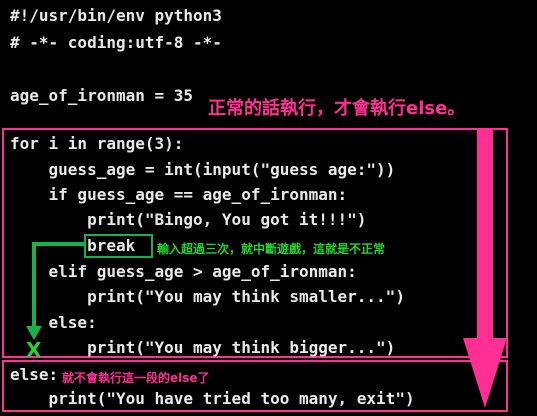 Image resolution: width=537 pixels, height=416 pixels. What do you see at coordinates (53, 322) in the screenshot?
I see `else-inner-line: else:` at bounding box center [53, 322].